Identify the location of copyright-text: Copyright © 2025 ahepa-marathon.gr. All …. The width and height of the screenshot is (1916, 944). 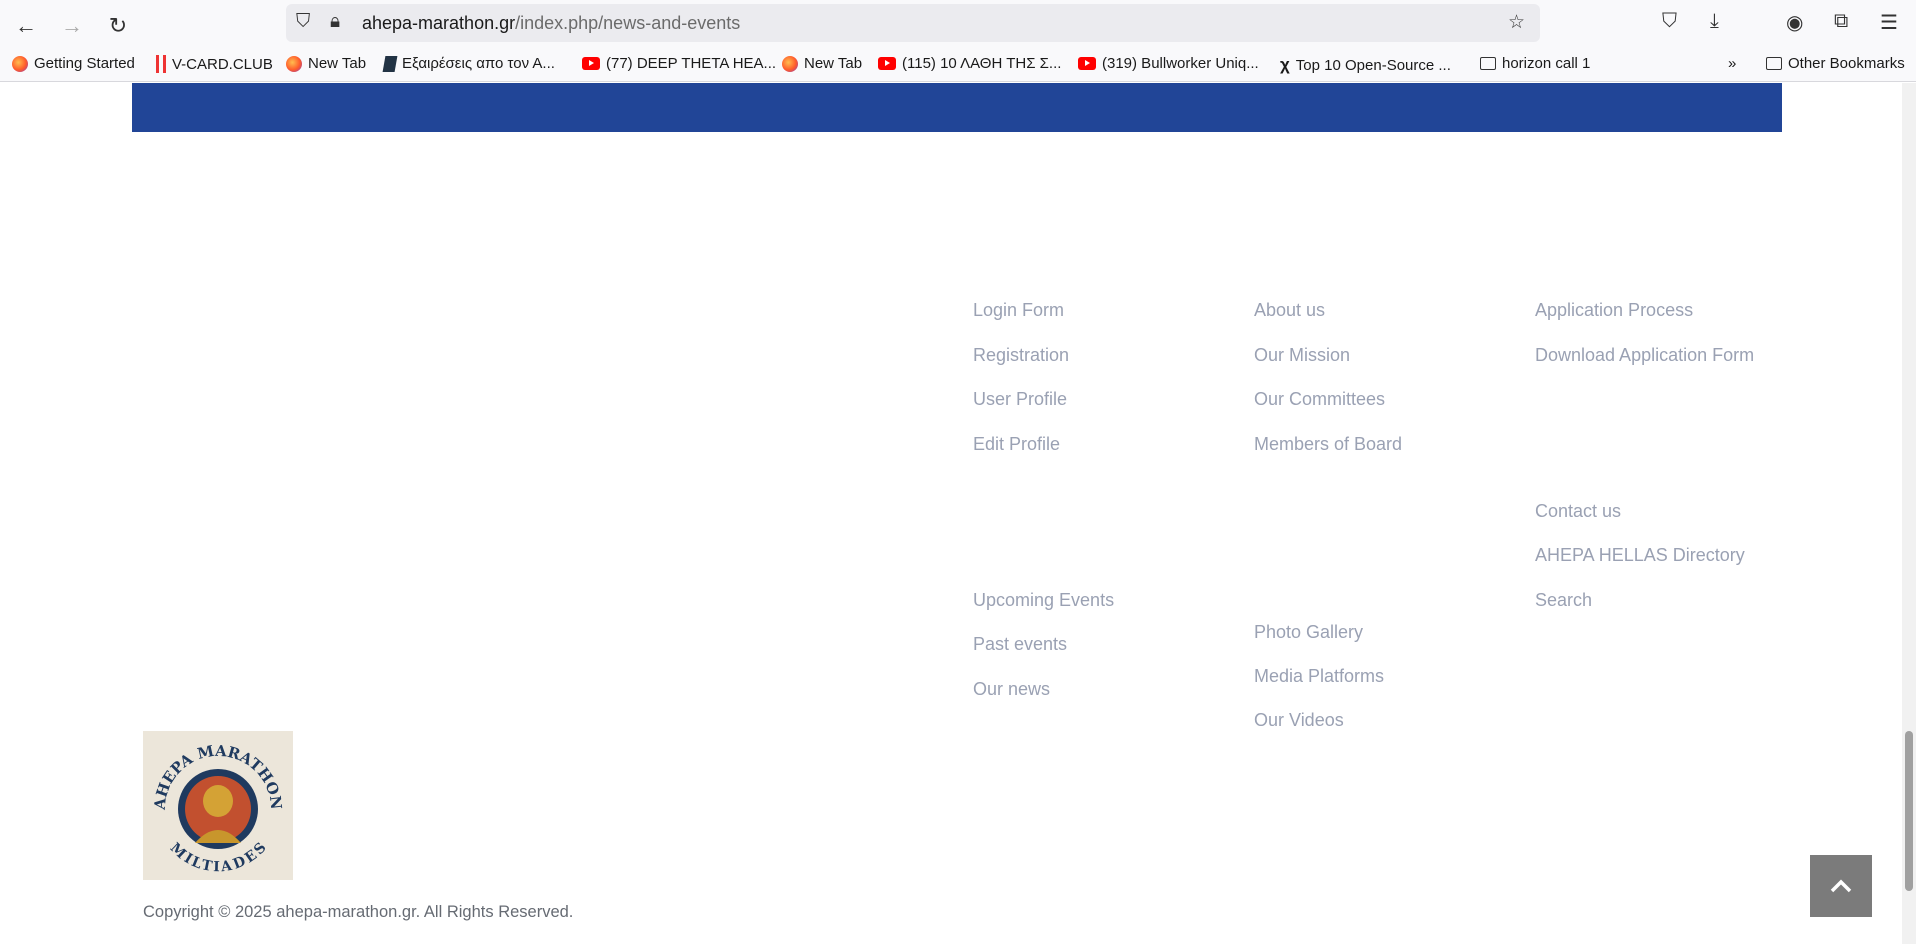
(358, 912).